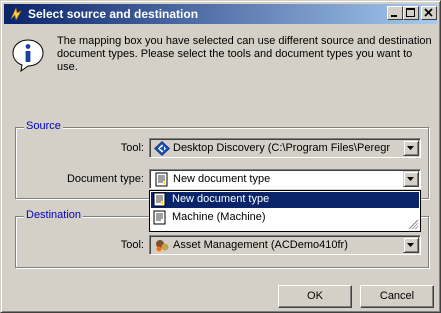 This screenshot has width=441, height=313. Describe the element at coordinates (397, 296) in the screenshot. I see `cancel-button: Cancel` at that location.